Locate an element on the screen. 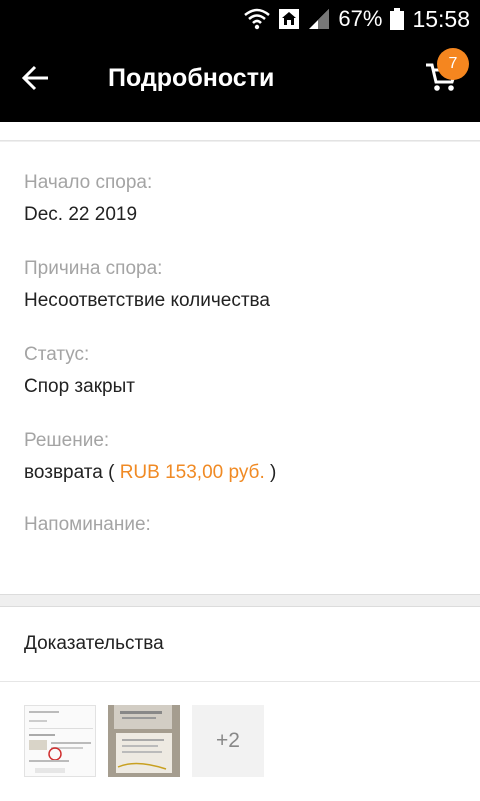 This screenshot has height=801, width=480. page-title: Подробности is located at coordinates (191, 78).